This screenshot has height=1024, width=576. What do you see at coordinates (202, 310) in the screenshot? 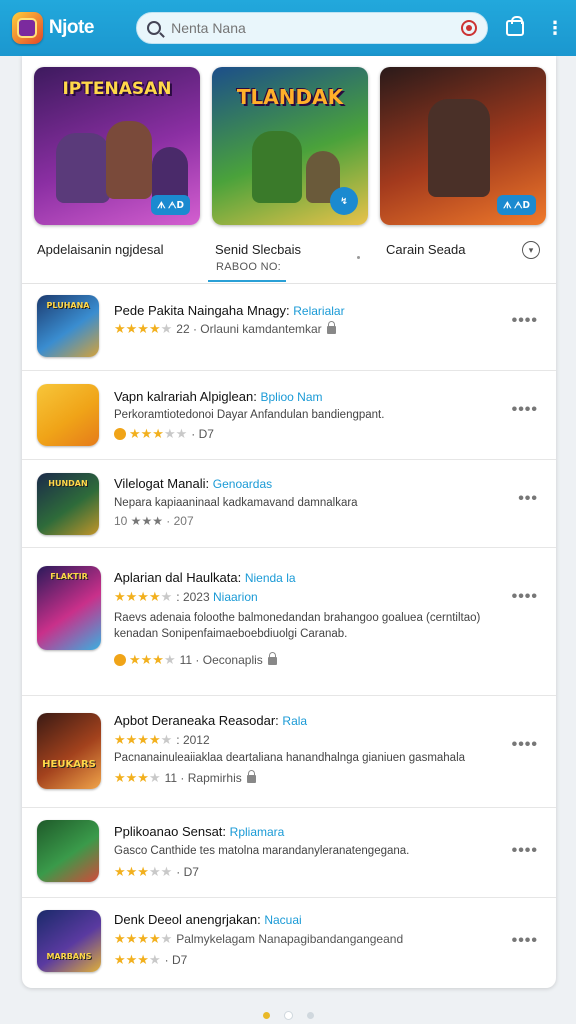
I see `app-name: Pede Pakita Naingaha Mnagy:` at bounding box center [202, 310].